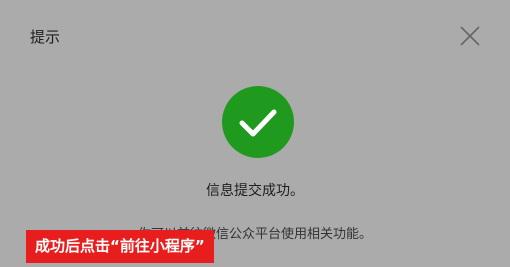  I want to click on dialog-title: 提示, so click(45, 37).